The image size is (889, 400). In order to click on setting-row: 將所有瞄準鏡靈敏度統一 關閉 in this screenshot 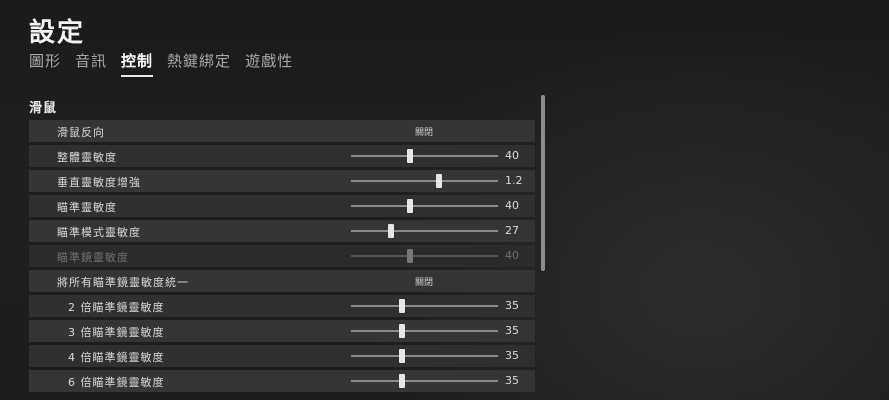, I will do `click(282, 281)`.